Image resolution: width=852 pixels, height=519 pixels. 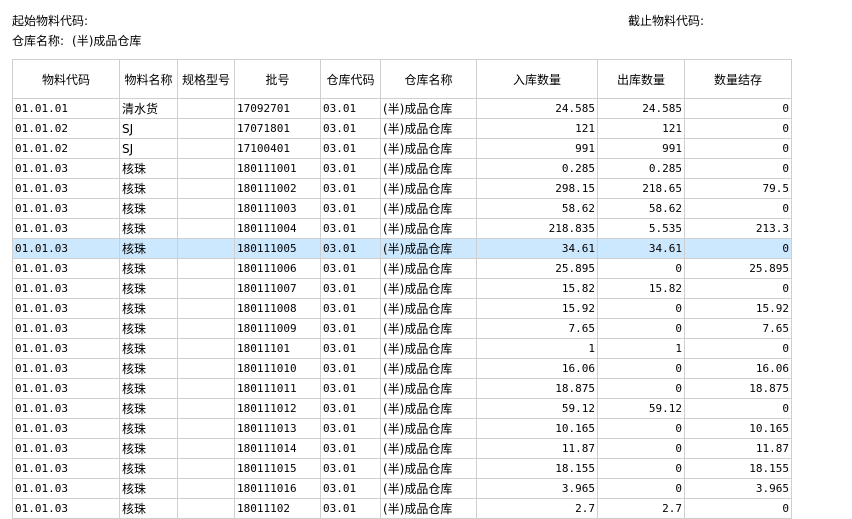 What do you see at coordinates (277, 228) in the screenshot?
I see `batch-no-cell: 180111004` at bounding box center [277, 228].